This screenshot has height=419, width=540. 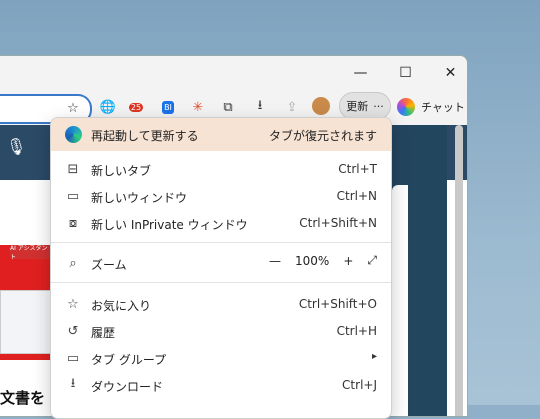 What do you see at coordinates (73, 358) in the screenshot?
I see `tab-groups-icon: ▭` at bounding box center [73, 358].